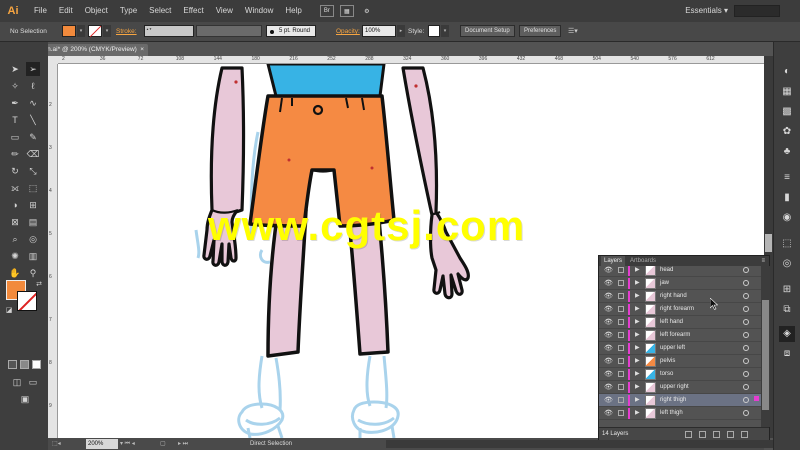 The image size is (800, 450). Describe the element at coordinates (787, 92) in the screenshot. I see `color-guide-icon: ▦` at that location.